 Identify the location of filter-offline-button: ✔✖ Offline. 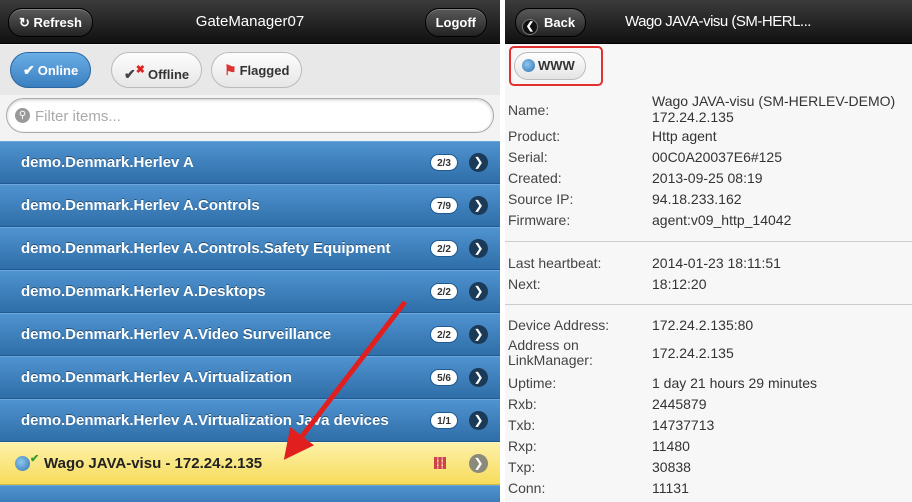
(157, 70).